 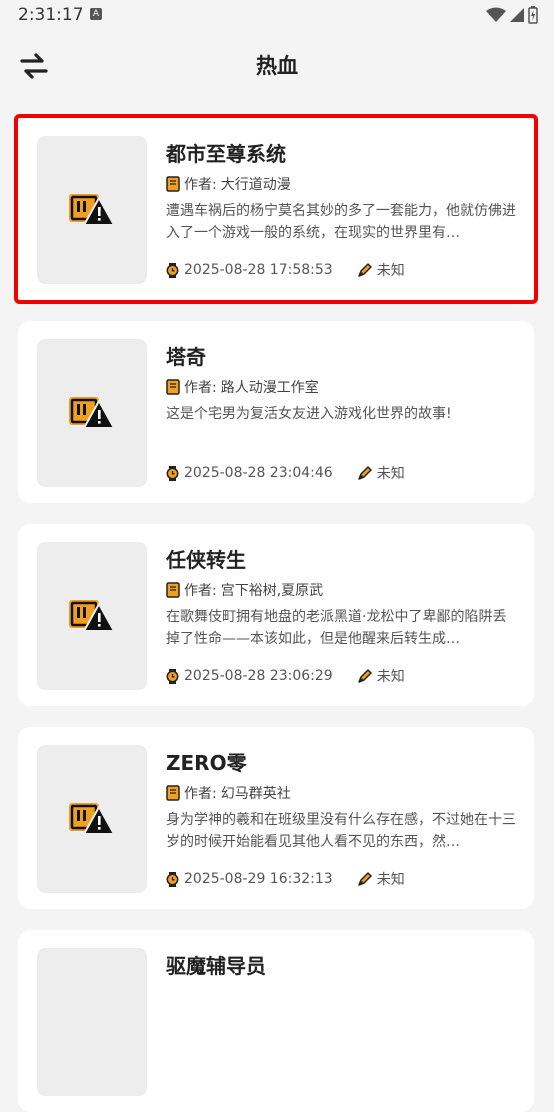 What do you see at coordinates (309, 414) in the screenshot?
I see `comic-description: 这是个宅男为复活女友进入游戏化世界的故事!` at bounding box center [309, 414].